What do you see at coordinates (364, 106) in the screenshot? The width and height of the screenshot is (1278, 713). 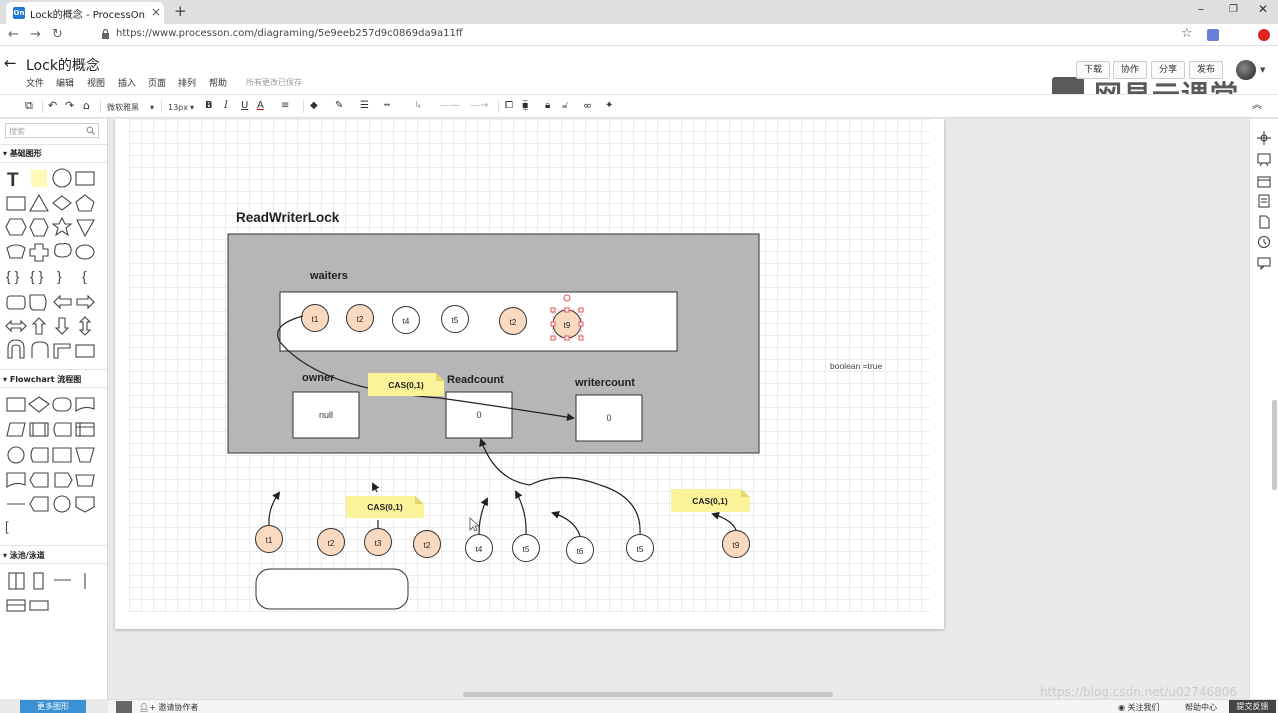 I see `line-width-icon: ☰` at bounding box center [364, 106].